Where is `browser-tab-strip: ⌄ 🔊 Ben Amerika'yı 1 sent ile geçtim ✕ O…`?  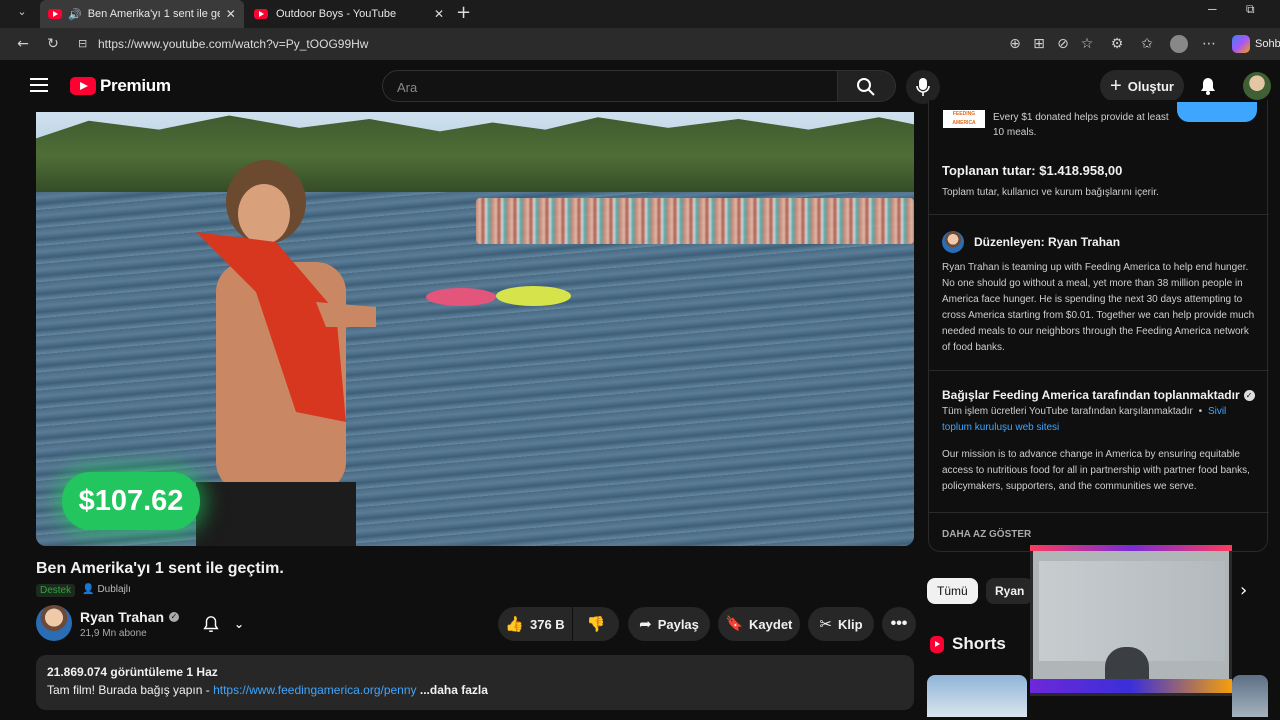
browser-tab-strip: ⌄ 🔊 Ben Amerika'yı 1 sent ile geçtim ✕ O… is located at coordinates (640, 14).